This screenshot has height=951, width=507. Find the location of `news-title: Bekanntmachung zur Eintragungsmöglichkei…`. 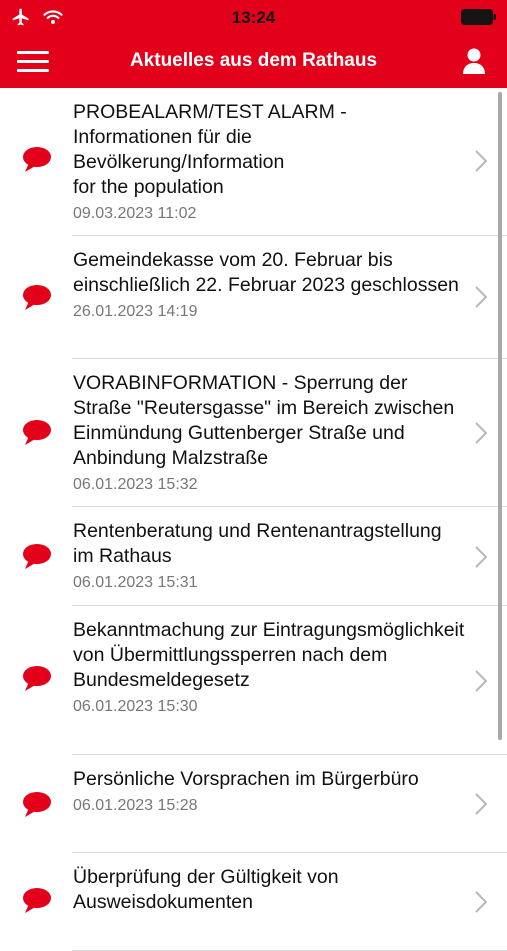

news-title: Bekanntmachung zur Eintragungsmöglichkei… is located at coordinates (269, 655).